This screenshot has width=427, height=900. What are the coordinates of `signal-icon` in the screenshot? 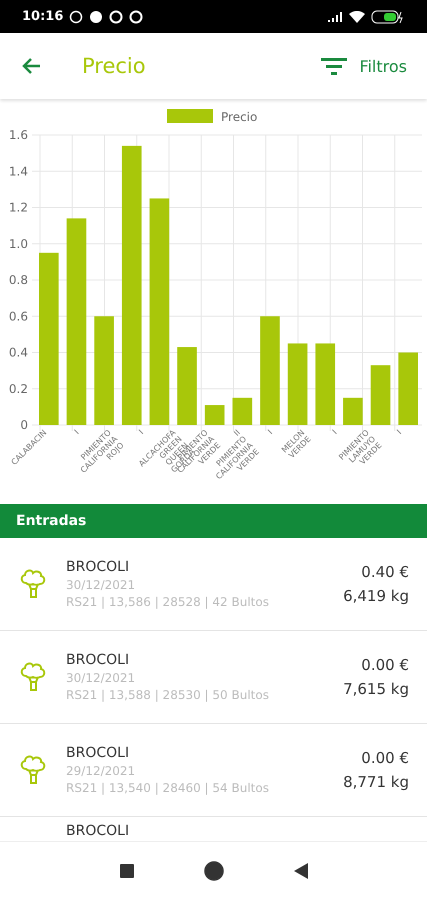 It's located at (335, 16).